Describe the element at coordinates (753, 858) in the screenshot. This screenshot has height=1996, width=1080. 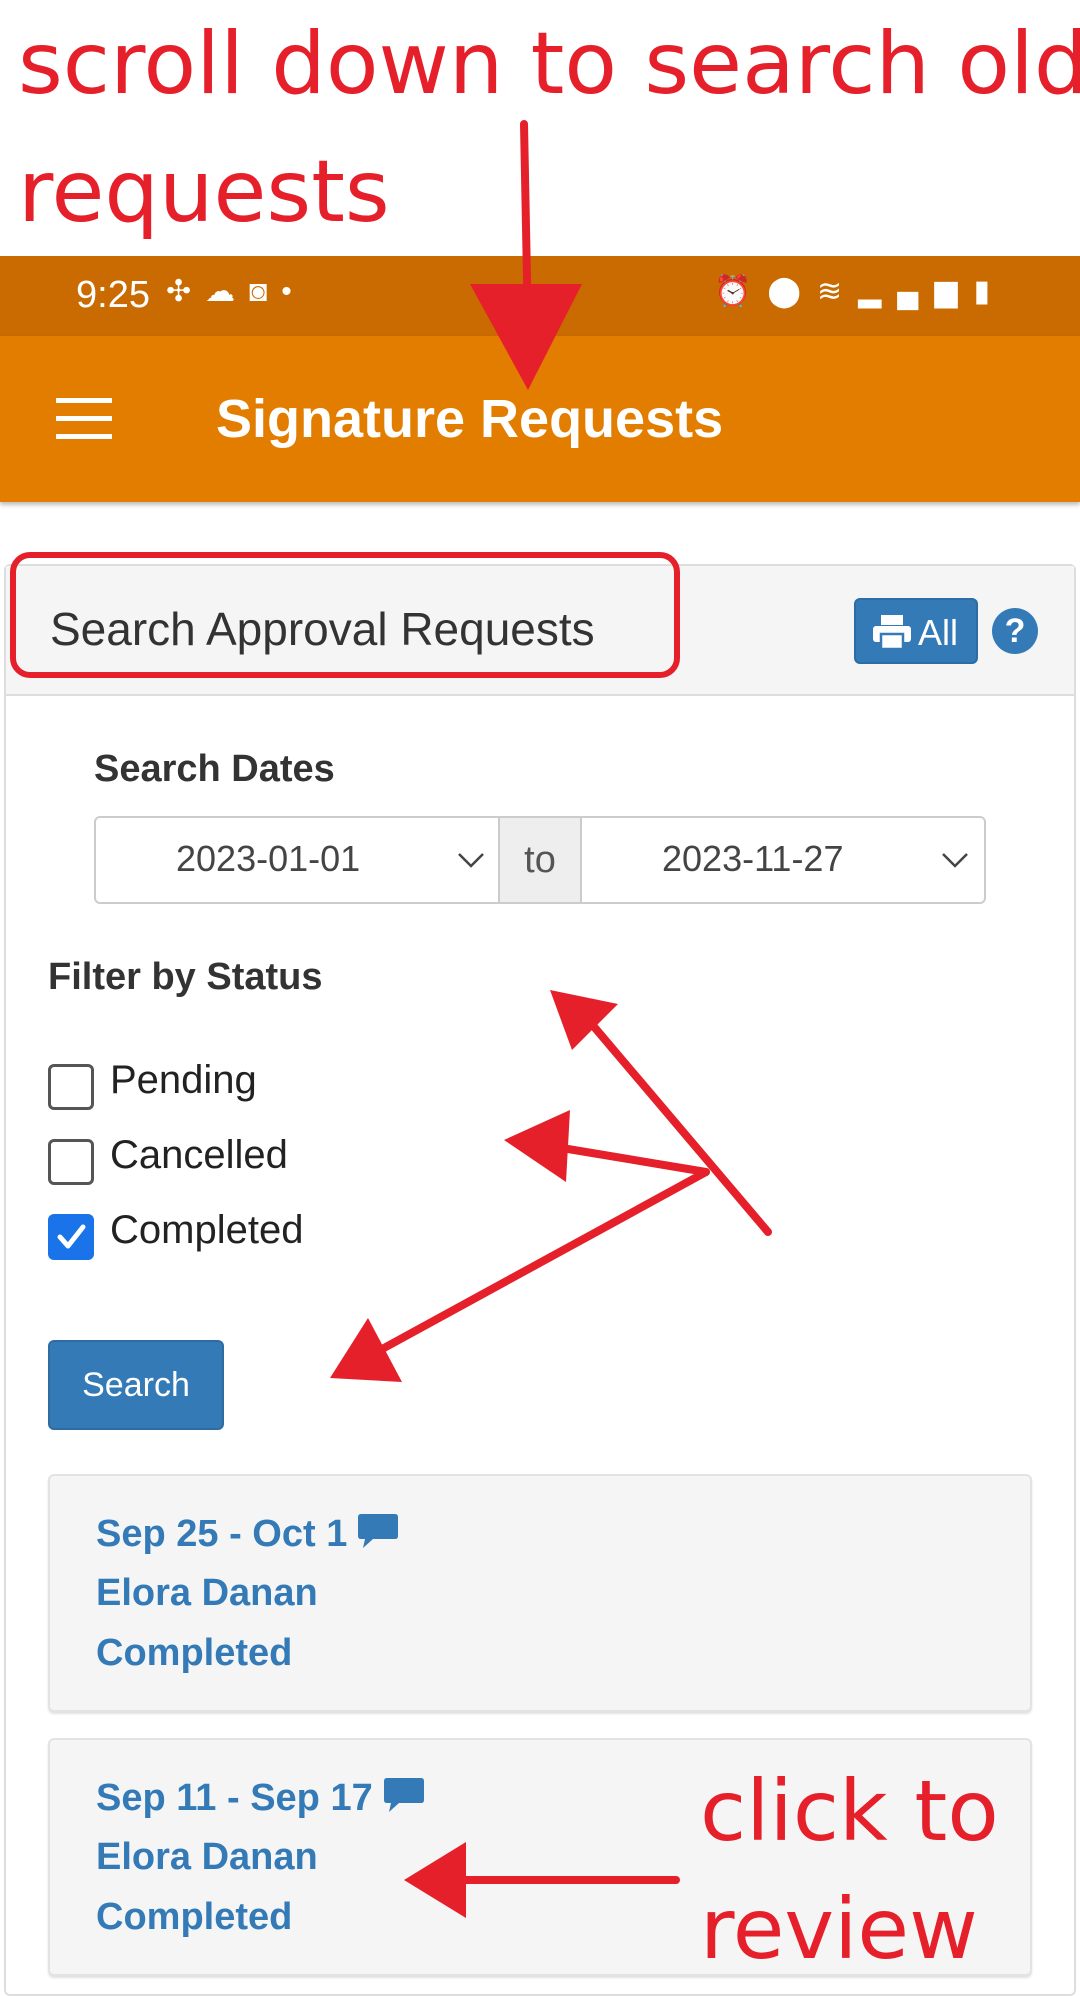
I see `to-date-value: 2023-11-27` at that location.